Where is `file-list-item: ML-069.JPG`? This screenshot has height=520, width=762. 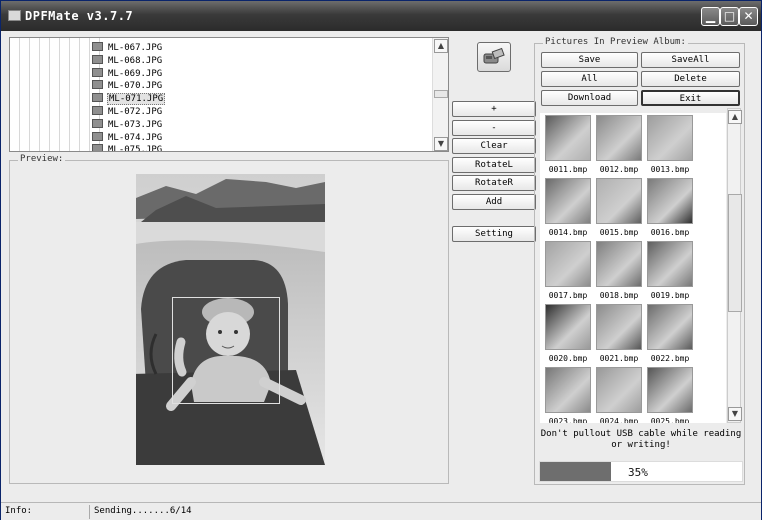
file-list-item: ML-069.JPG is located at coordinates (127, 74).